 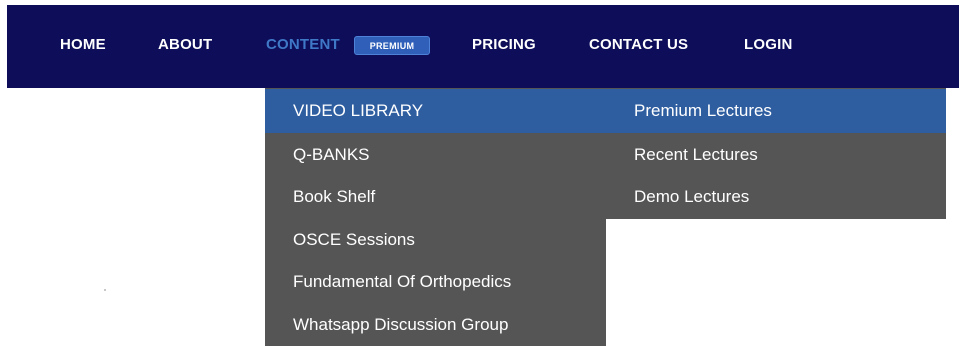 I want to click on nav-pricing-link: PRICING, so click(x=504, y=45).